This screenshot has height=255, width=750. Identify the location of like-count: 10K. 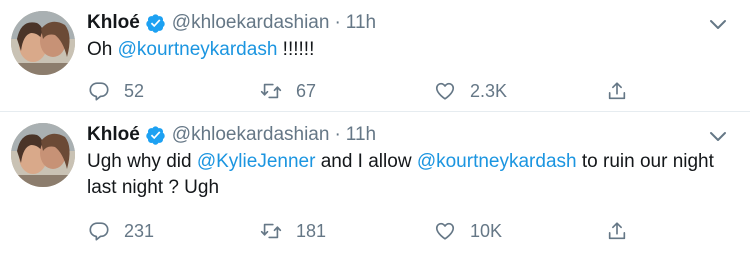
(486, 230).